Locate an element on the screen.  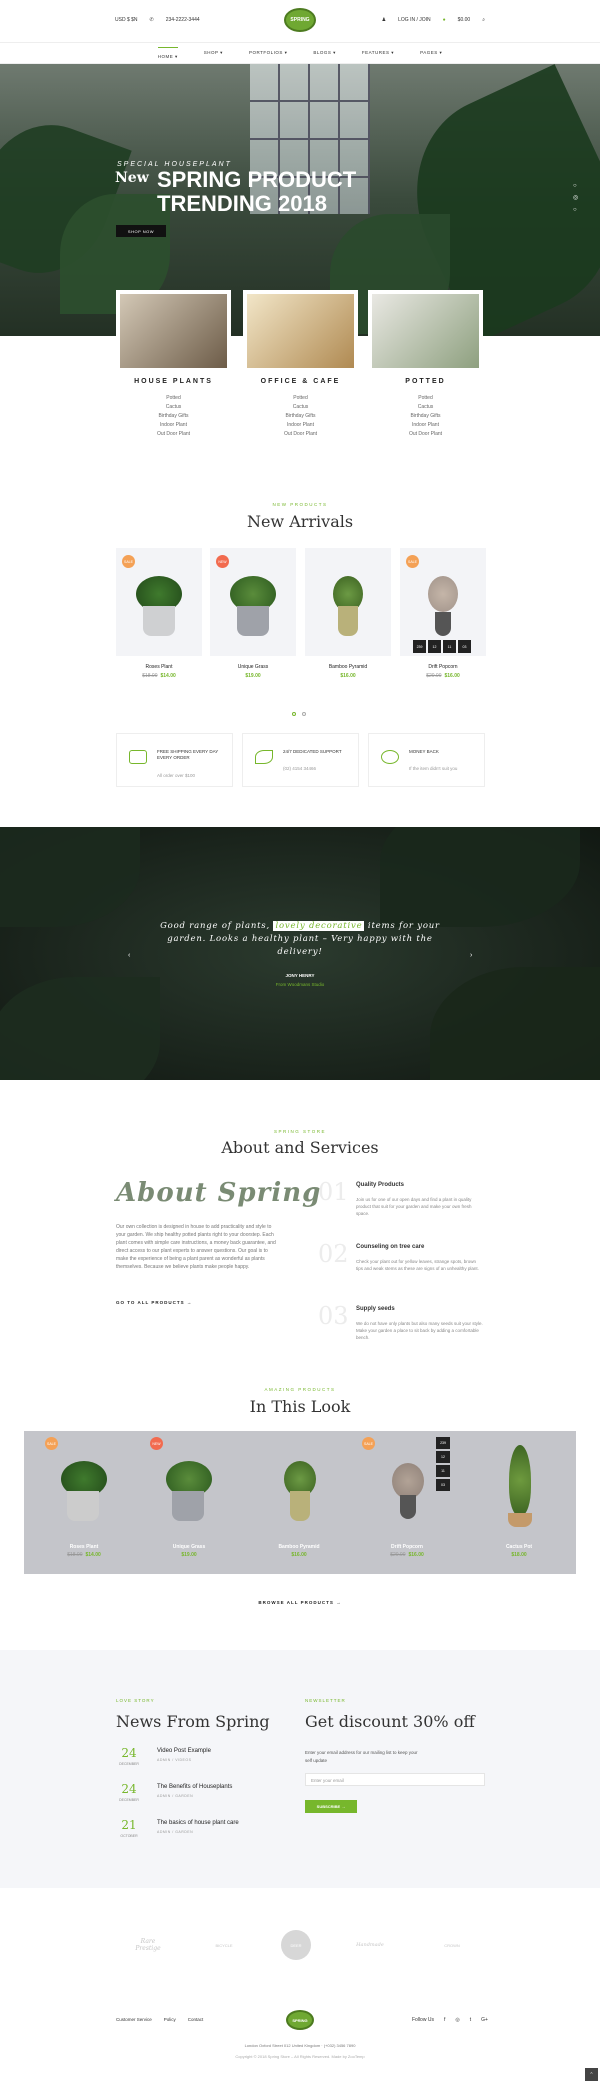
category-image is located at coordinates (425, 331).